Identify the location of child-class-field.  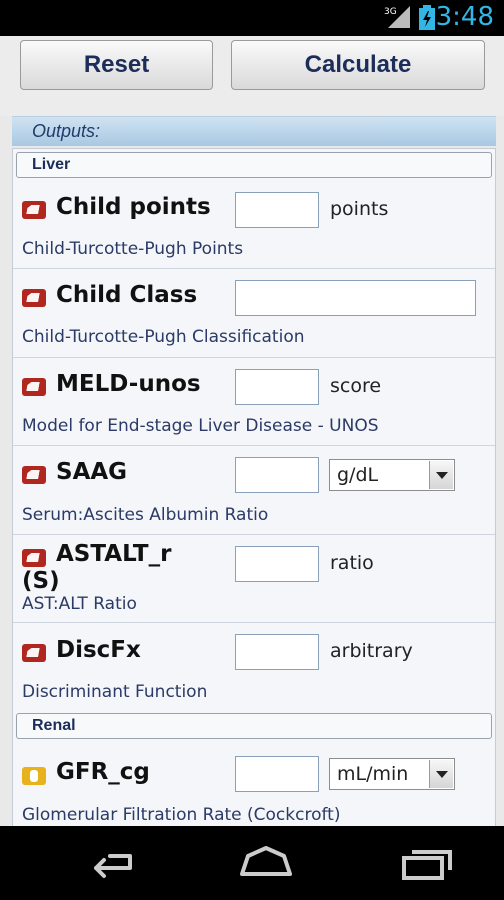
(355, 298).